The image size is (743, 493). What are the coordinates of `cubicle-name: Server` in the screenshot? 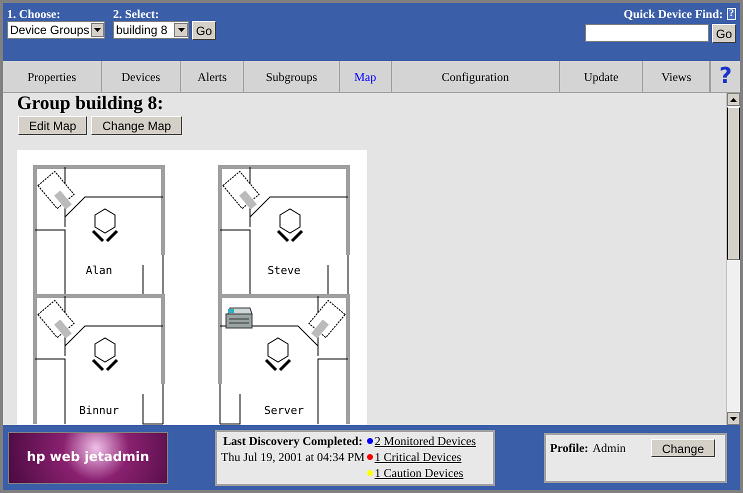 It's located at (284, 410).